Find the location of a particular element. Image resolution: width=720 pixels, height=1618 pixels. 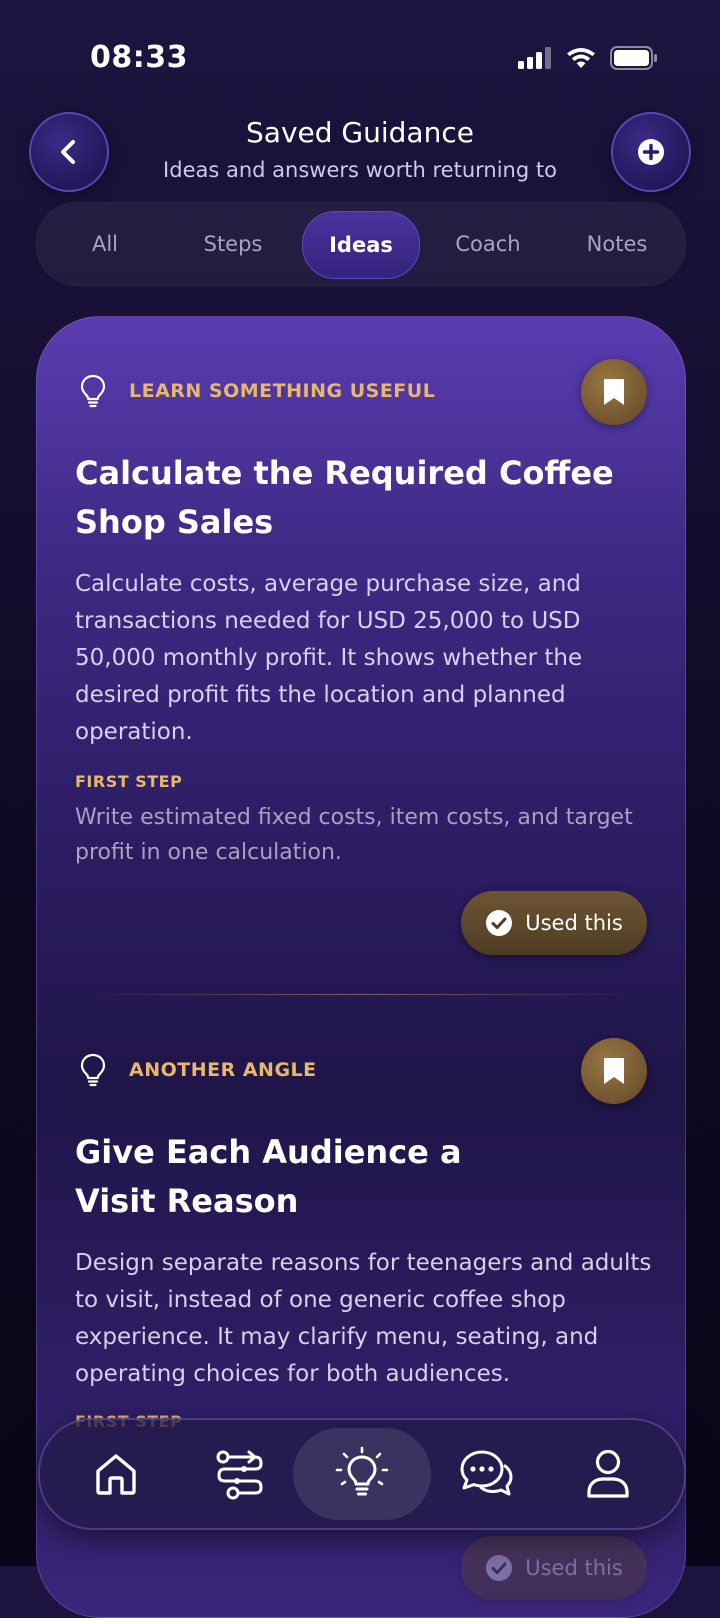

profile-icon is located at coordinates (608, 1473).